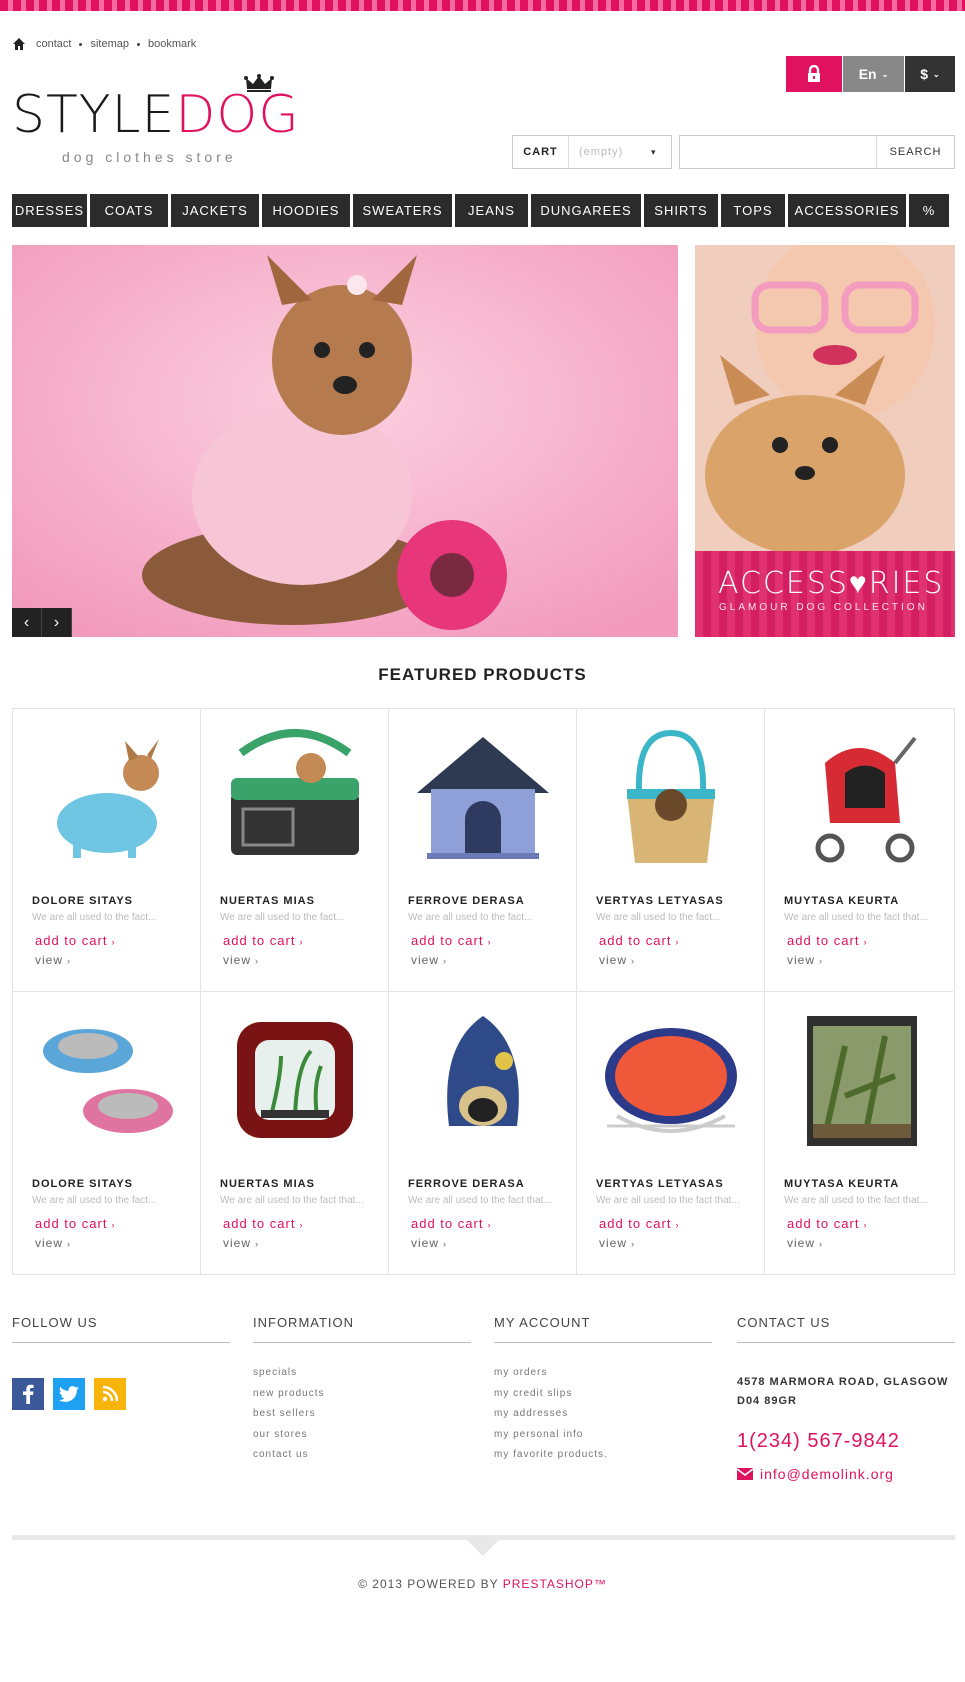 The width and height of the screenshot is (965, 1682). What do you see at coordinates (843, 1391) in the screenshot?
I see `footer-address: 4578 MARMORA ROAD, GLASGOW D04 89GR` at bounding box center [843, 1391].